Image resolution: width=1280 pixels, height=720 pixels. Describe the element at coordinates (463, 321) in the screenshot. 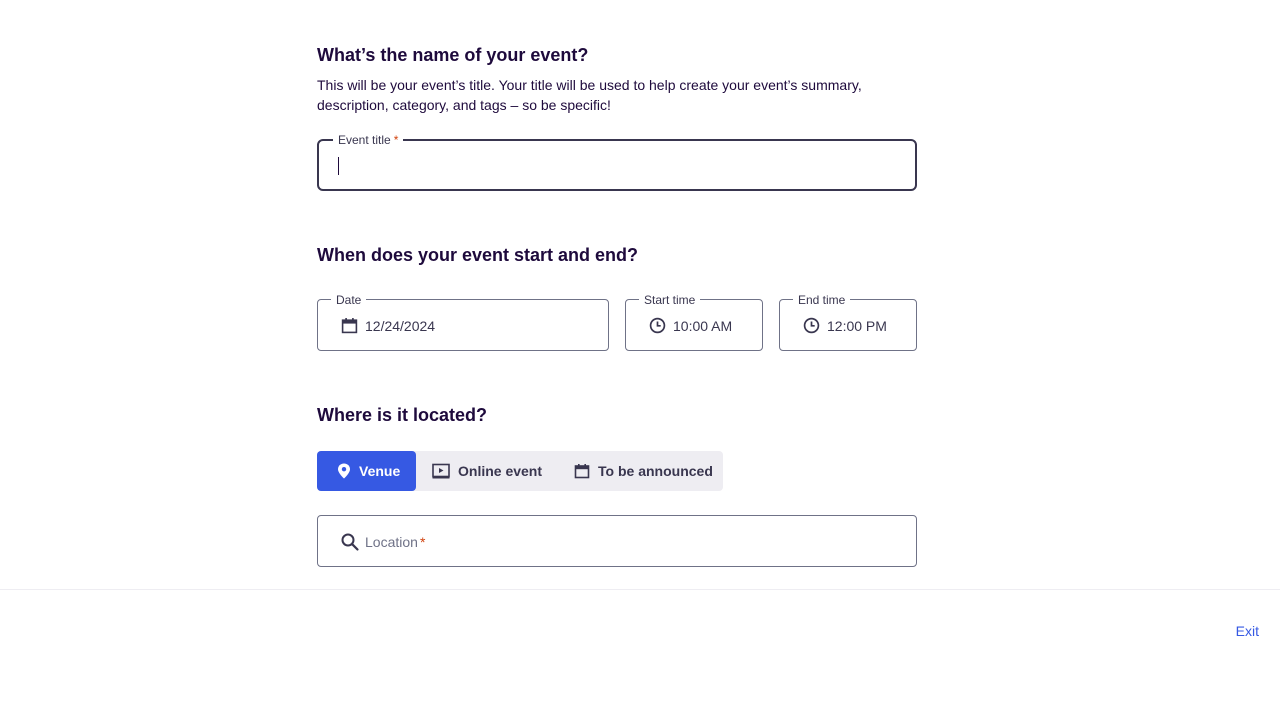

I see `date-picker-field: Date 12/24/2024` at that location.